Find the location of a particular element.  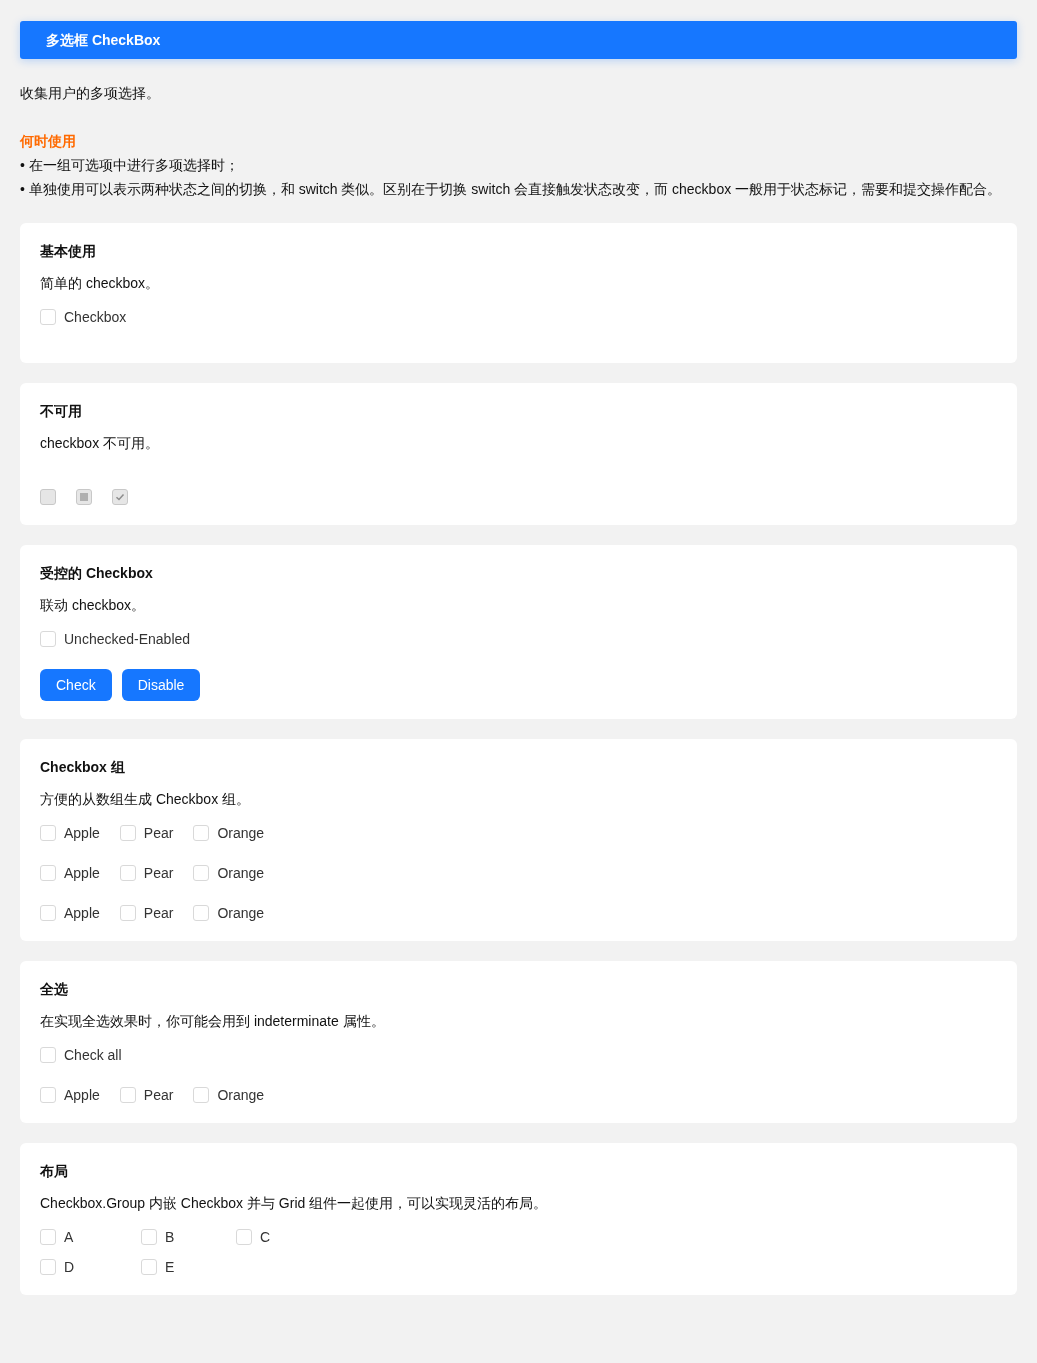

card-description: 方便的从数组生成 Checkbox 组。 is located at coordinates (146, 799).